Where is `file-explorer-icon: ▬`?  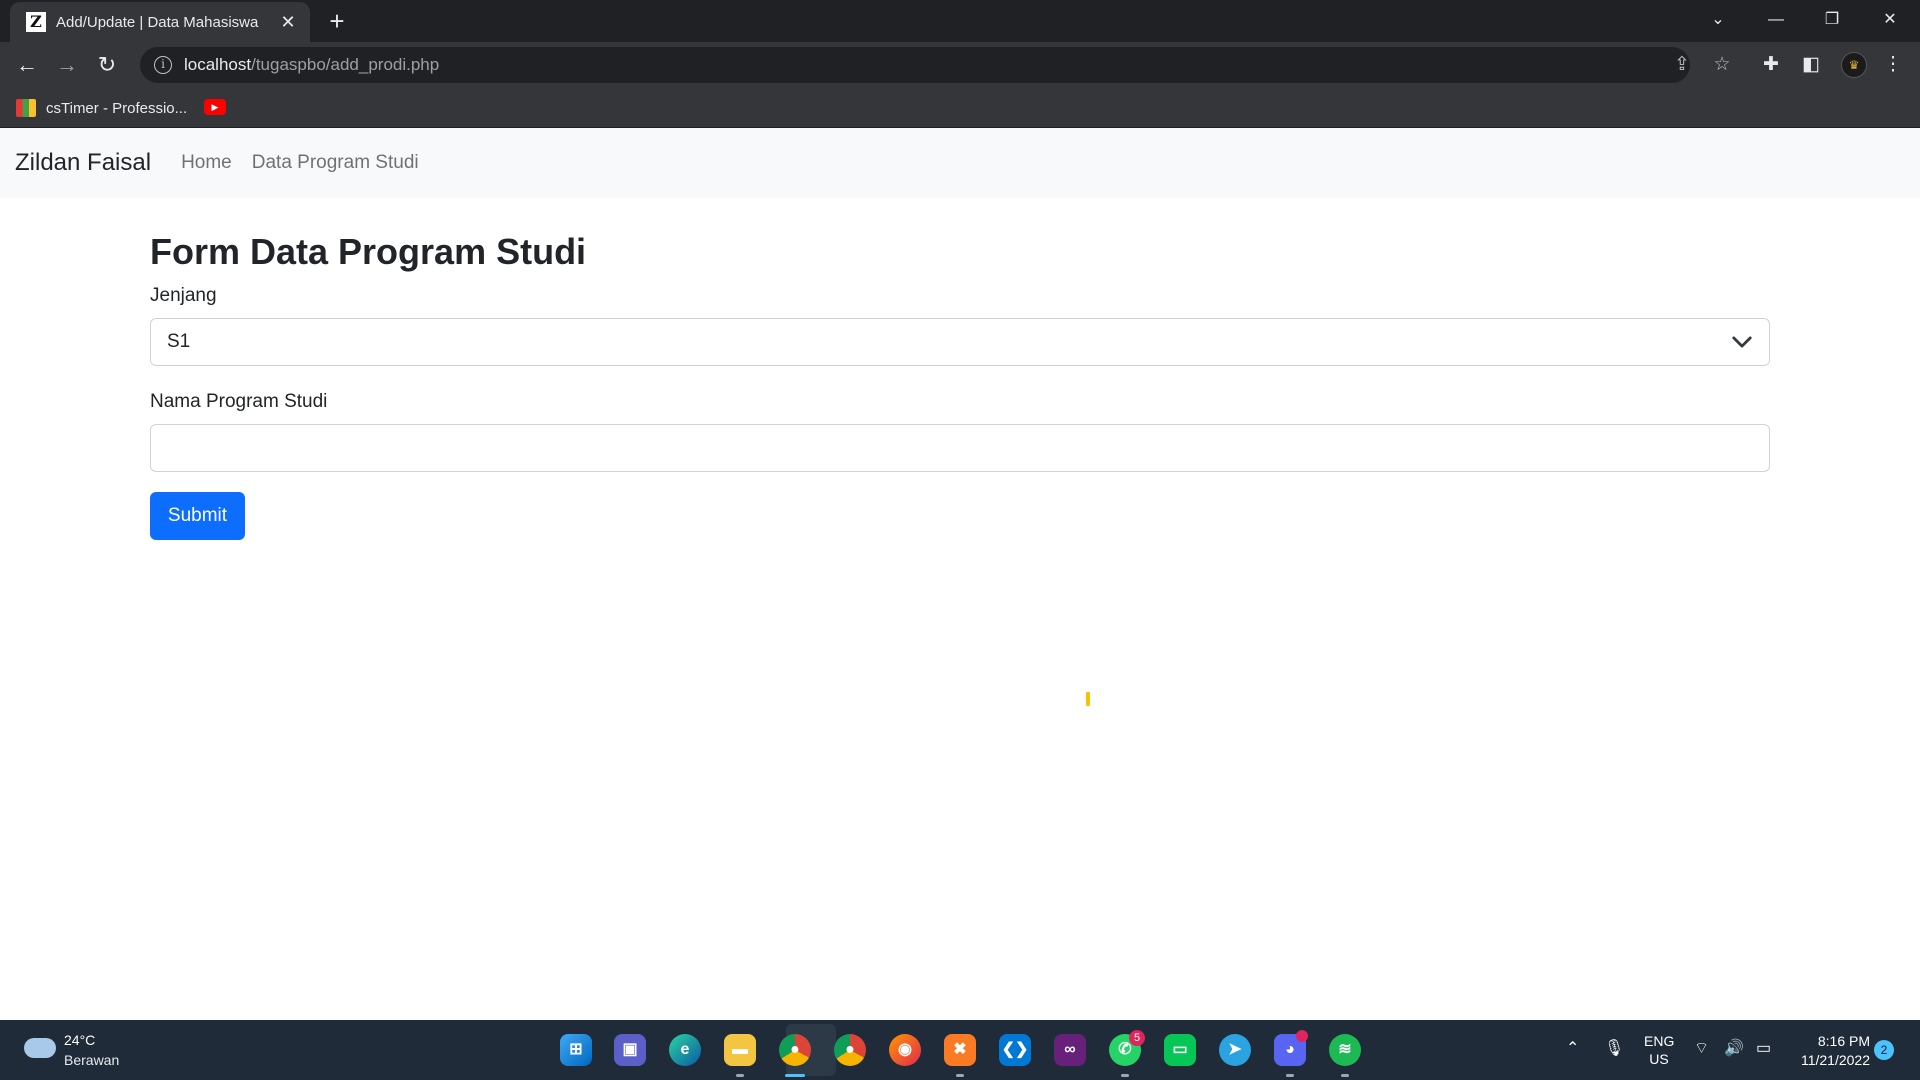 file-explorer-icon: ▬ is located at coordinates (740, 1050).